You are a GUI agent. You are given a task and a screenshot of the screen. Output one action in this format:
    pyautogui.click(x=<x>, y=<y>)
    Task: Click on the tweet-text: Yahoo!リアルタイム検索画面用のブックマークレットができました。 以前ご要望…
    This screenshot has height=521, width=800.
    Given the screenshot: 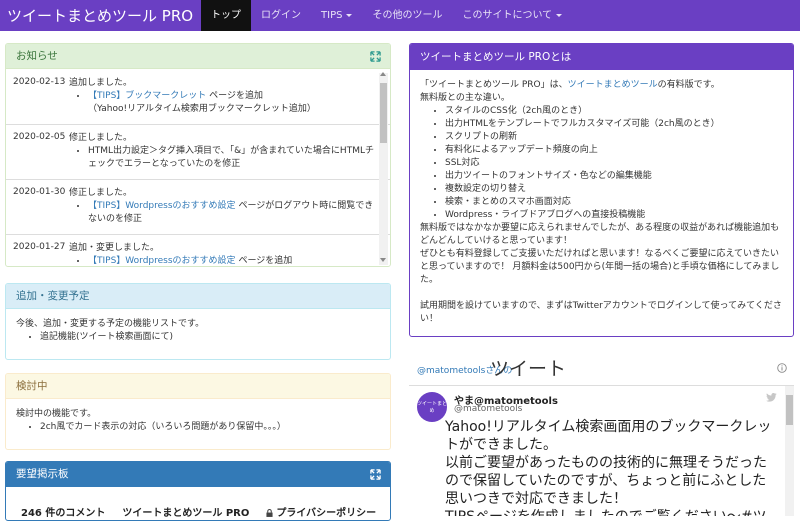 What is the action you would take?
    pyautogui.click(x=612, y=467)
    